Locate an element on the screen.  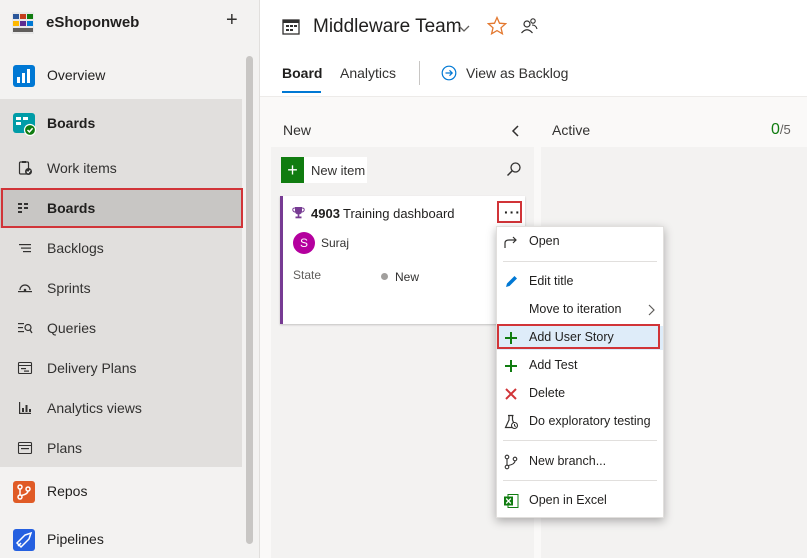
search-icon is located at coordinates (514, 169).